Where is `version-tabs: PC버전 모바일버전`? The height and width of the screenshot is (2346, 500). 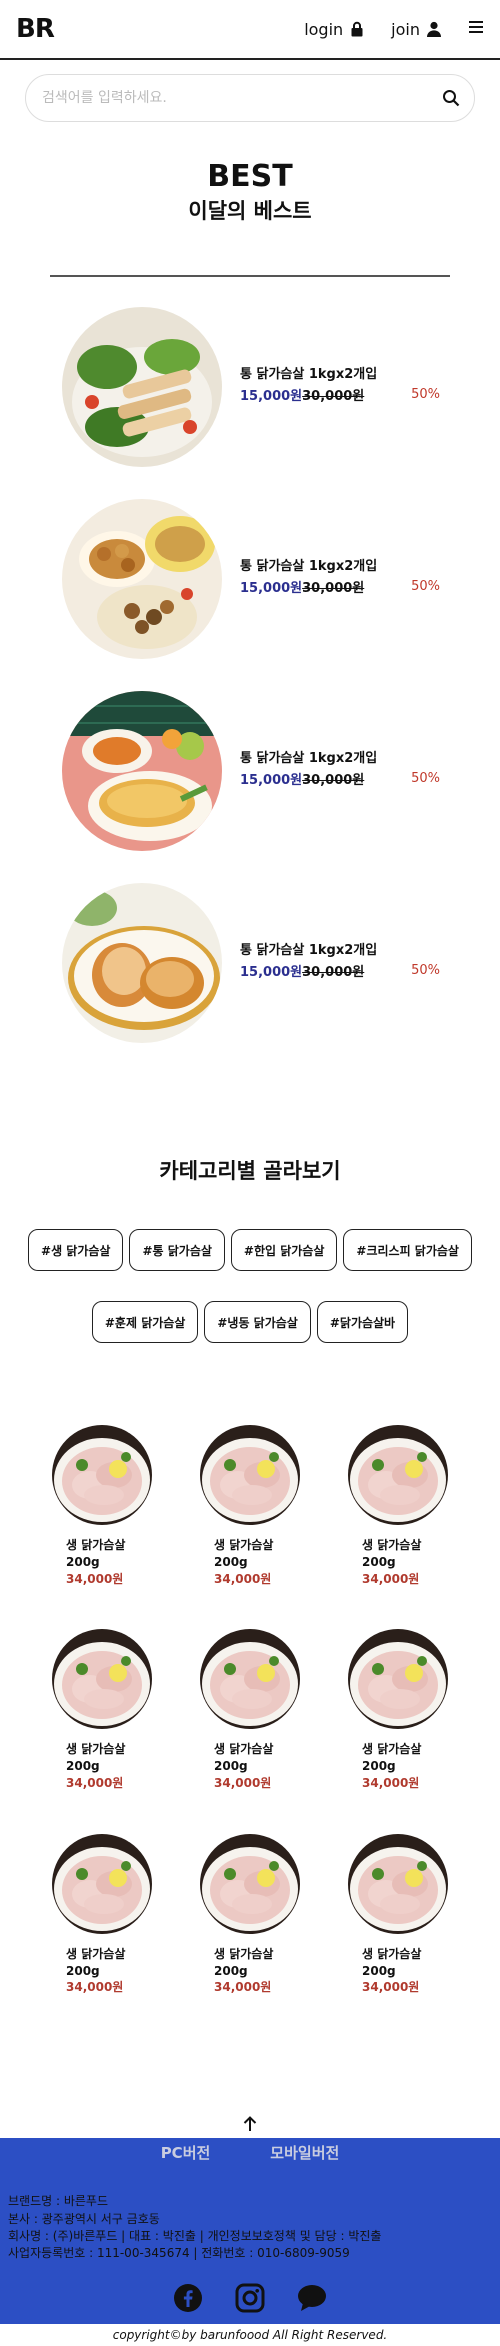
version-tabs: PC버전 모바일버전 is located at coordinates (250, 2150).